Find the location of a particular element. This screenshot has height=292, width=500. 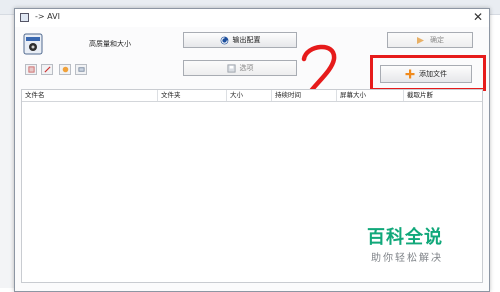

column-duration: 持续时间 is located at coordinates (304, 95).